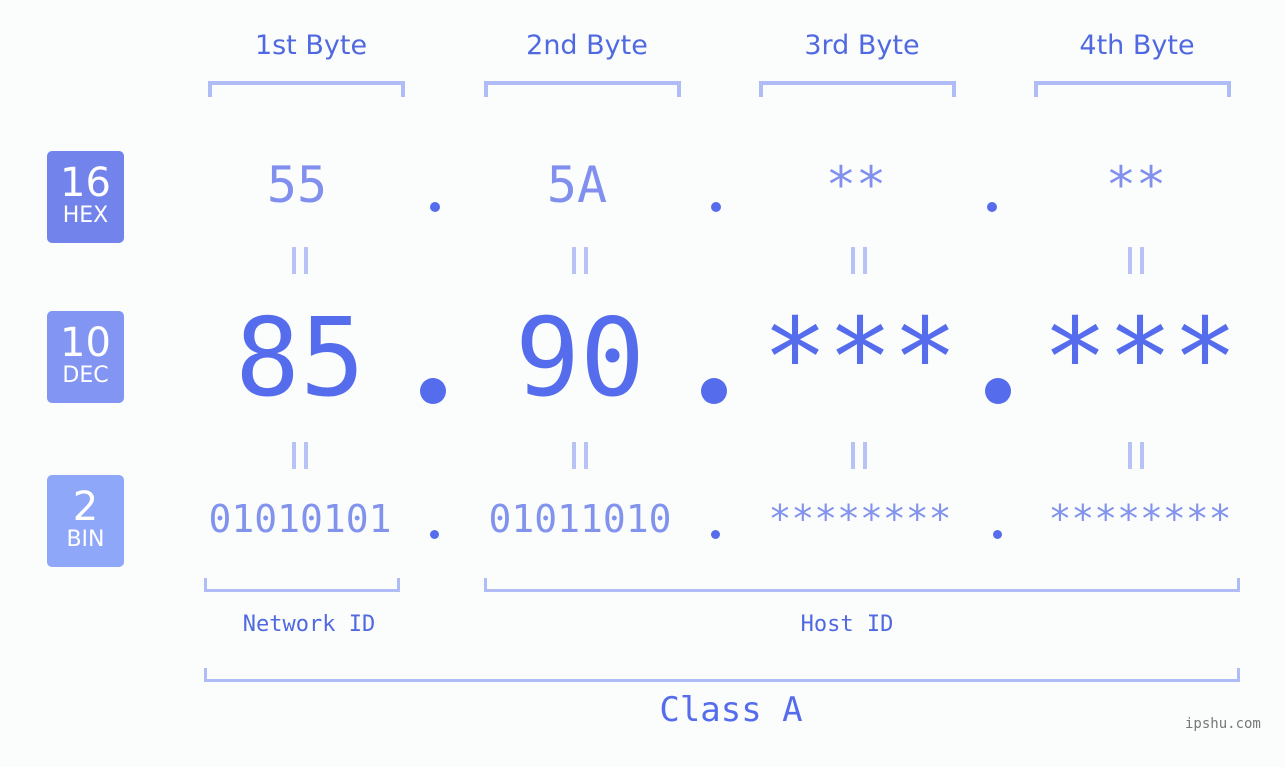 The width and height of the screenshot is (1285, 767). I want to click on dec-base-number: 10, so click(85, 343).